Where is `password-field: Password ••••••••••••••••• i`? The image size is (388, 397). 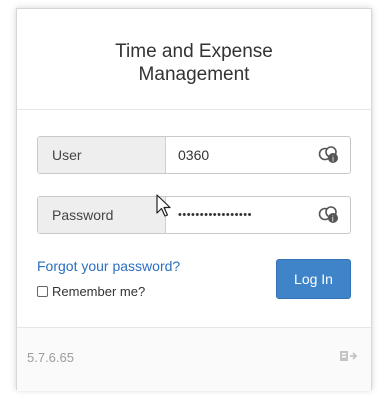
password-field: Password ••••••••••••••••• i is located at coordinates (194, 215).